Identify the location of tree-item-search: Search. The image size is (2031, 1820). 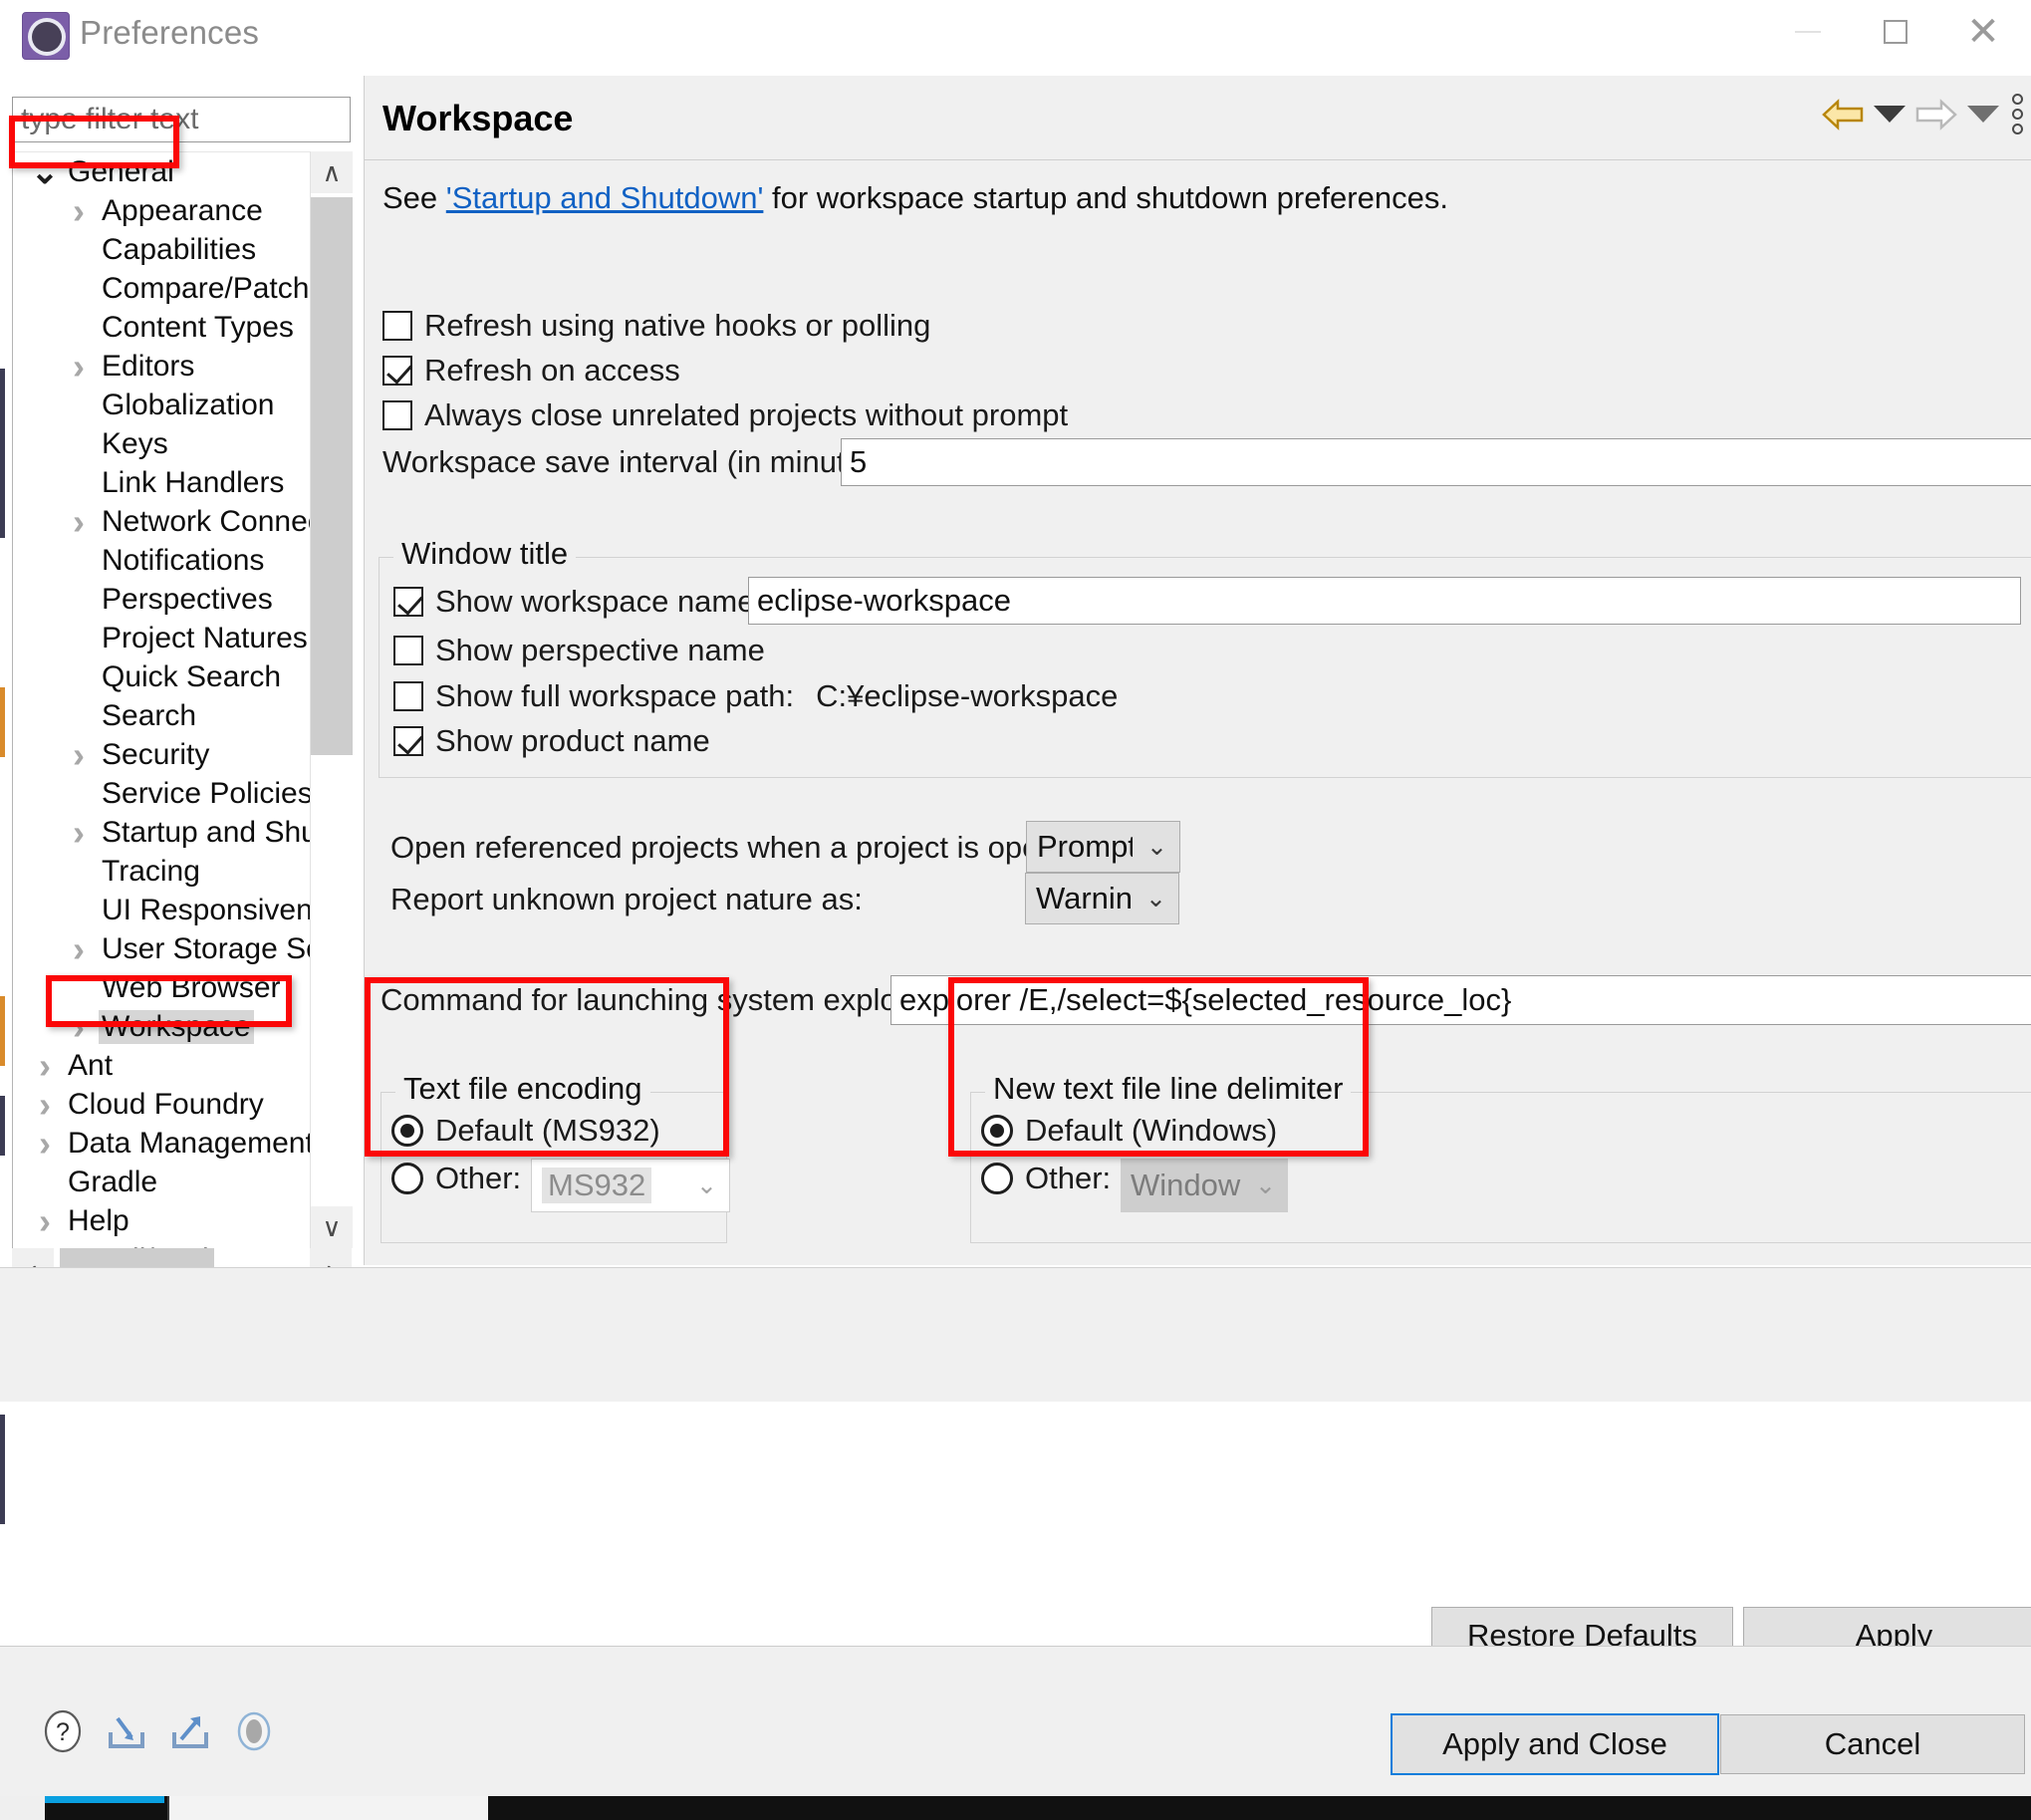
(168, 715).